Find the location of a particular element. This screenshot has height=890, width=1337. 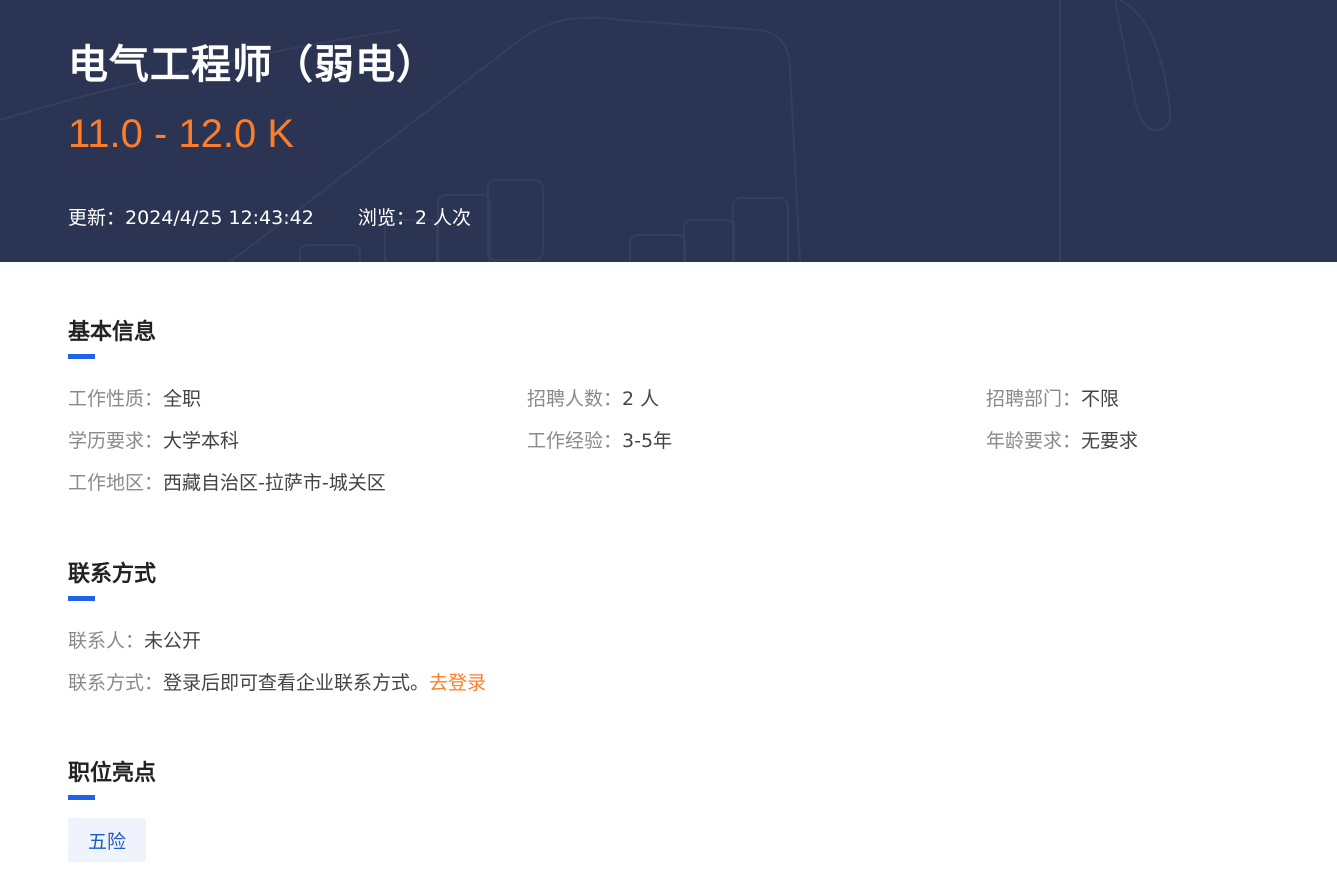

field-experience: 工作经验：3-5年 is located at coordinates (599, 439).